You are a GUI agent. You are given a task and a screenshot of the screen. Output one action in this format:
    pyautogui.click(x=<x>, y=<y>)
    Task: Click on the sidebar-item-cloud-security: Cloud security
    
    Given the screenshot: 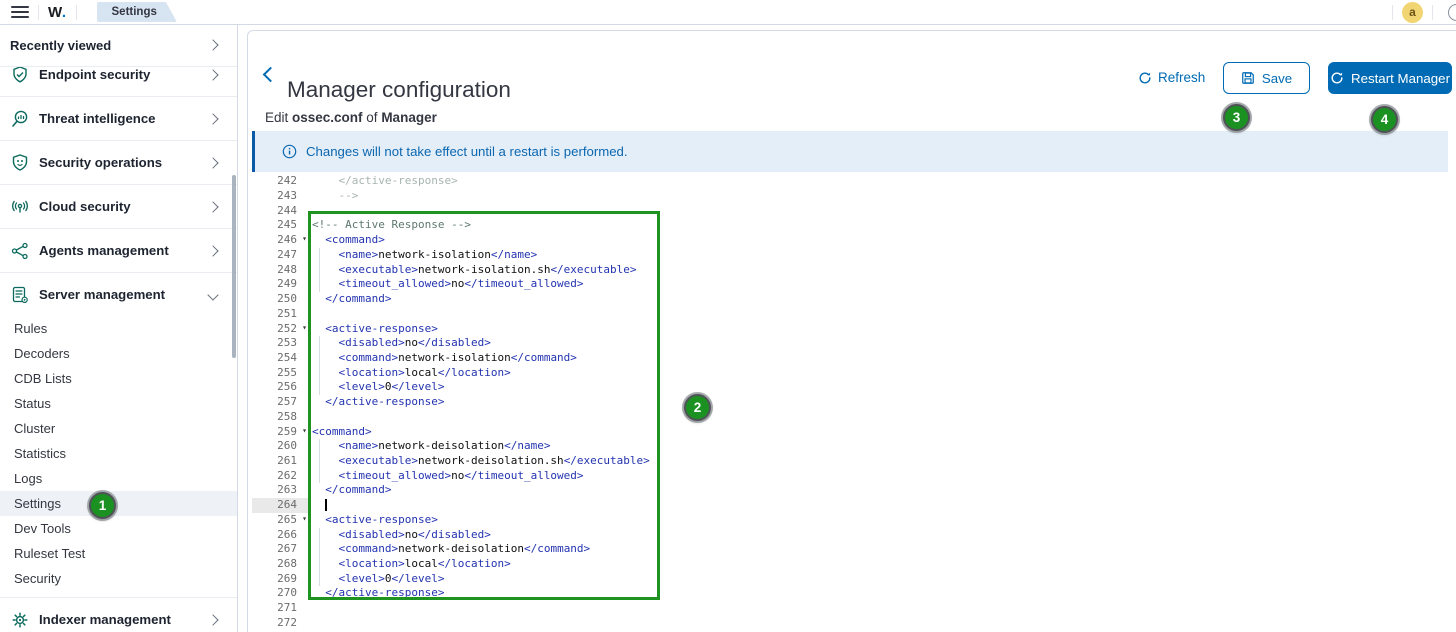 What is the action you would take?
    pyautogui.click(x=118, y=206)
    